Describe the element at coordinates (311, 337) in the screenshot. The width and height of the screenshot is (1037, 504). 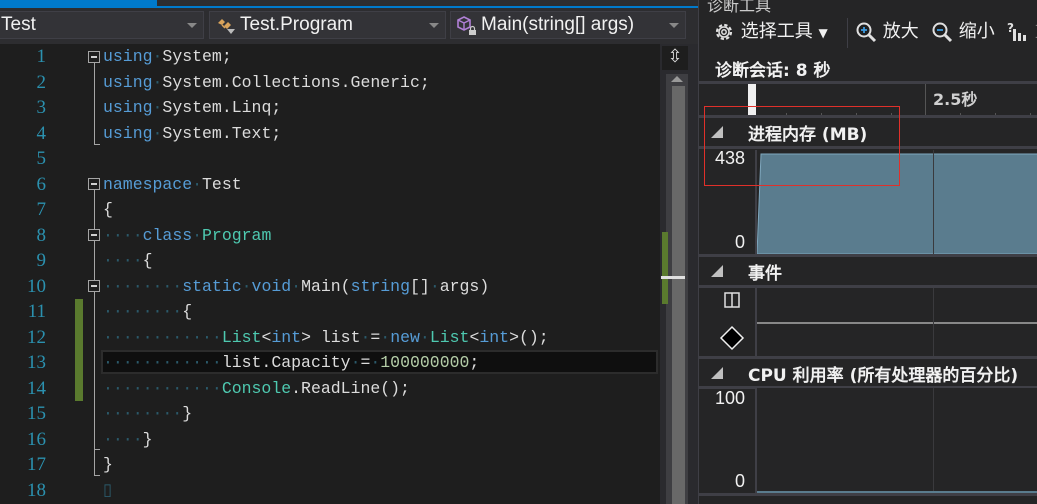
I see `code-token: >` at that location.